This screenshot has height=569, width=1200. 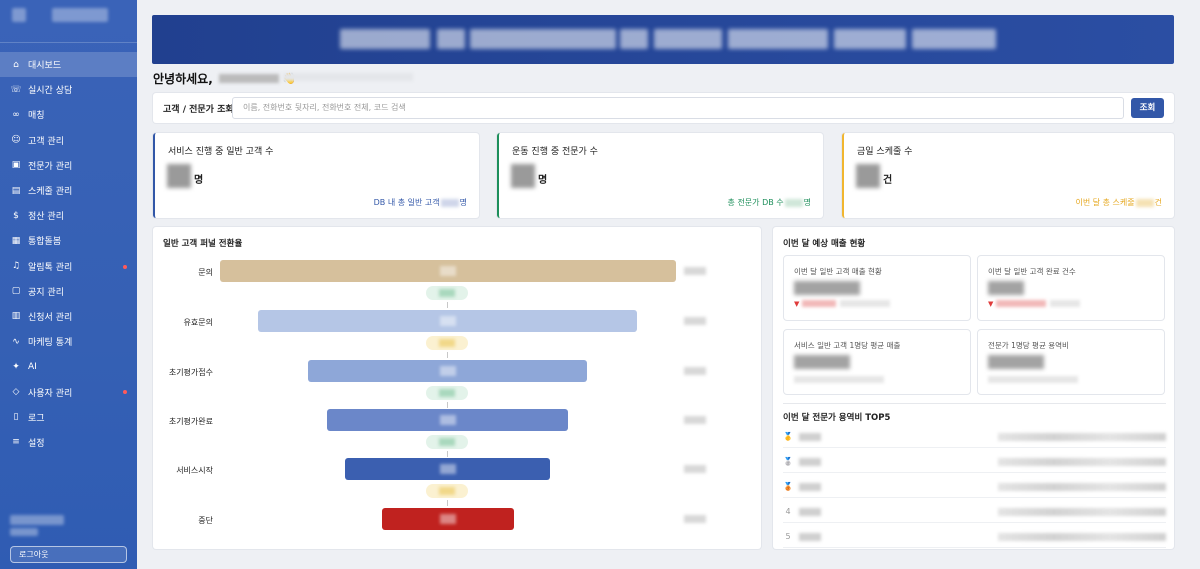 What do you see at coordinates (788, 461) in the screenshot?
I see `medal-icon: 🥈` at bounding box center [788, 461].